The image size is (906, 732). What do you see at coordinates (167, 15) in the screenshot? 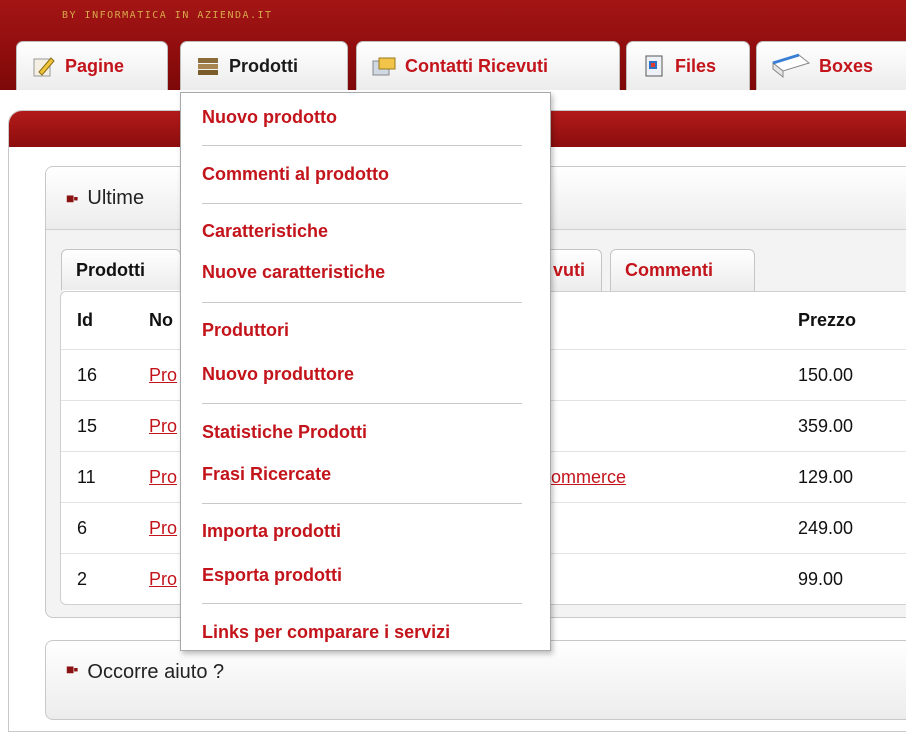
I see `brand-text: BY INFORMATICA IN AZIENDA.IT` at bounding box center [167, 15].